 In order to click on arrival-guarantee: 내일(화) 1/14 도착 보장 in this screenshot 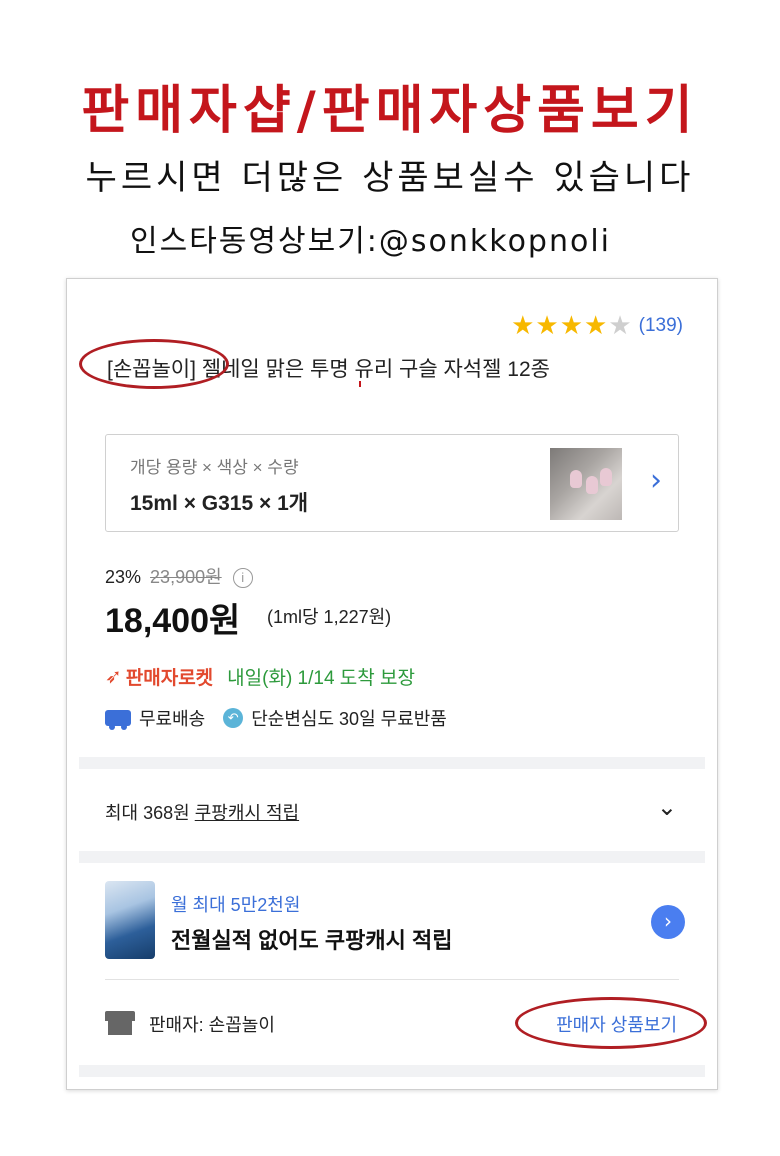, I will do `click(321, 678)`.